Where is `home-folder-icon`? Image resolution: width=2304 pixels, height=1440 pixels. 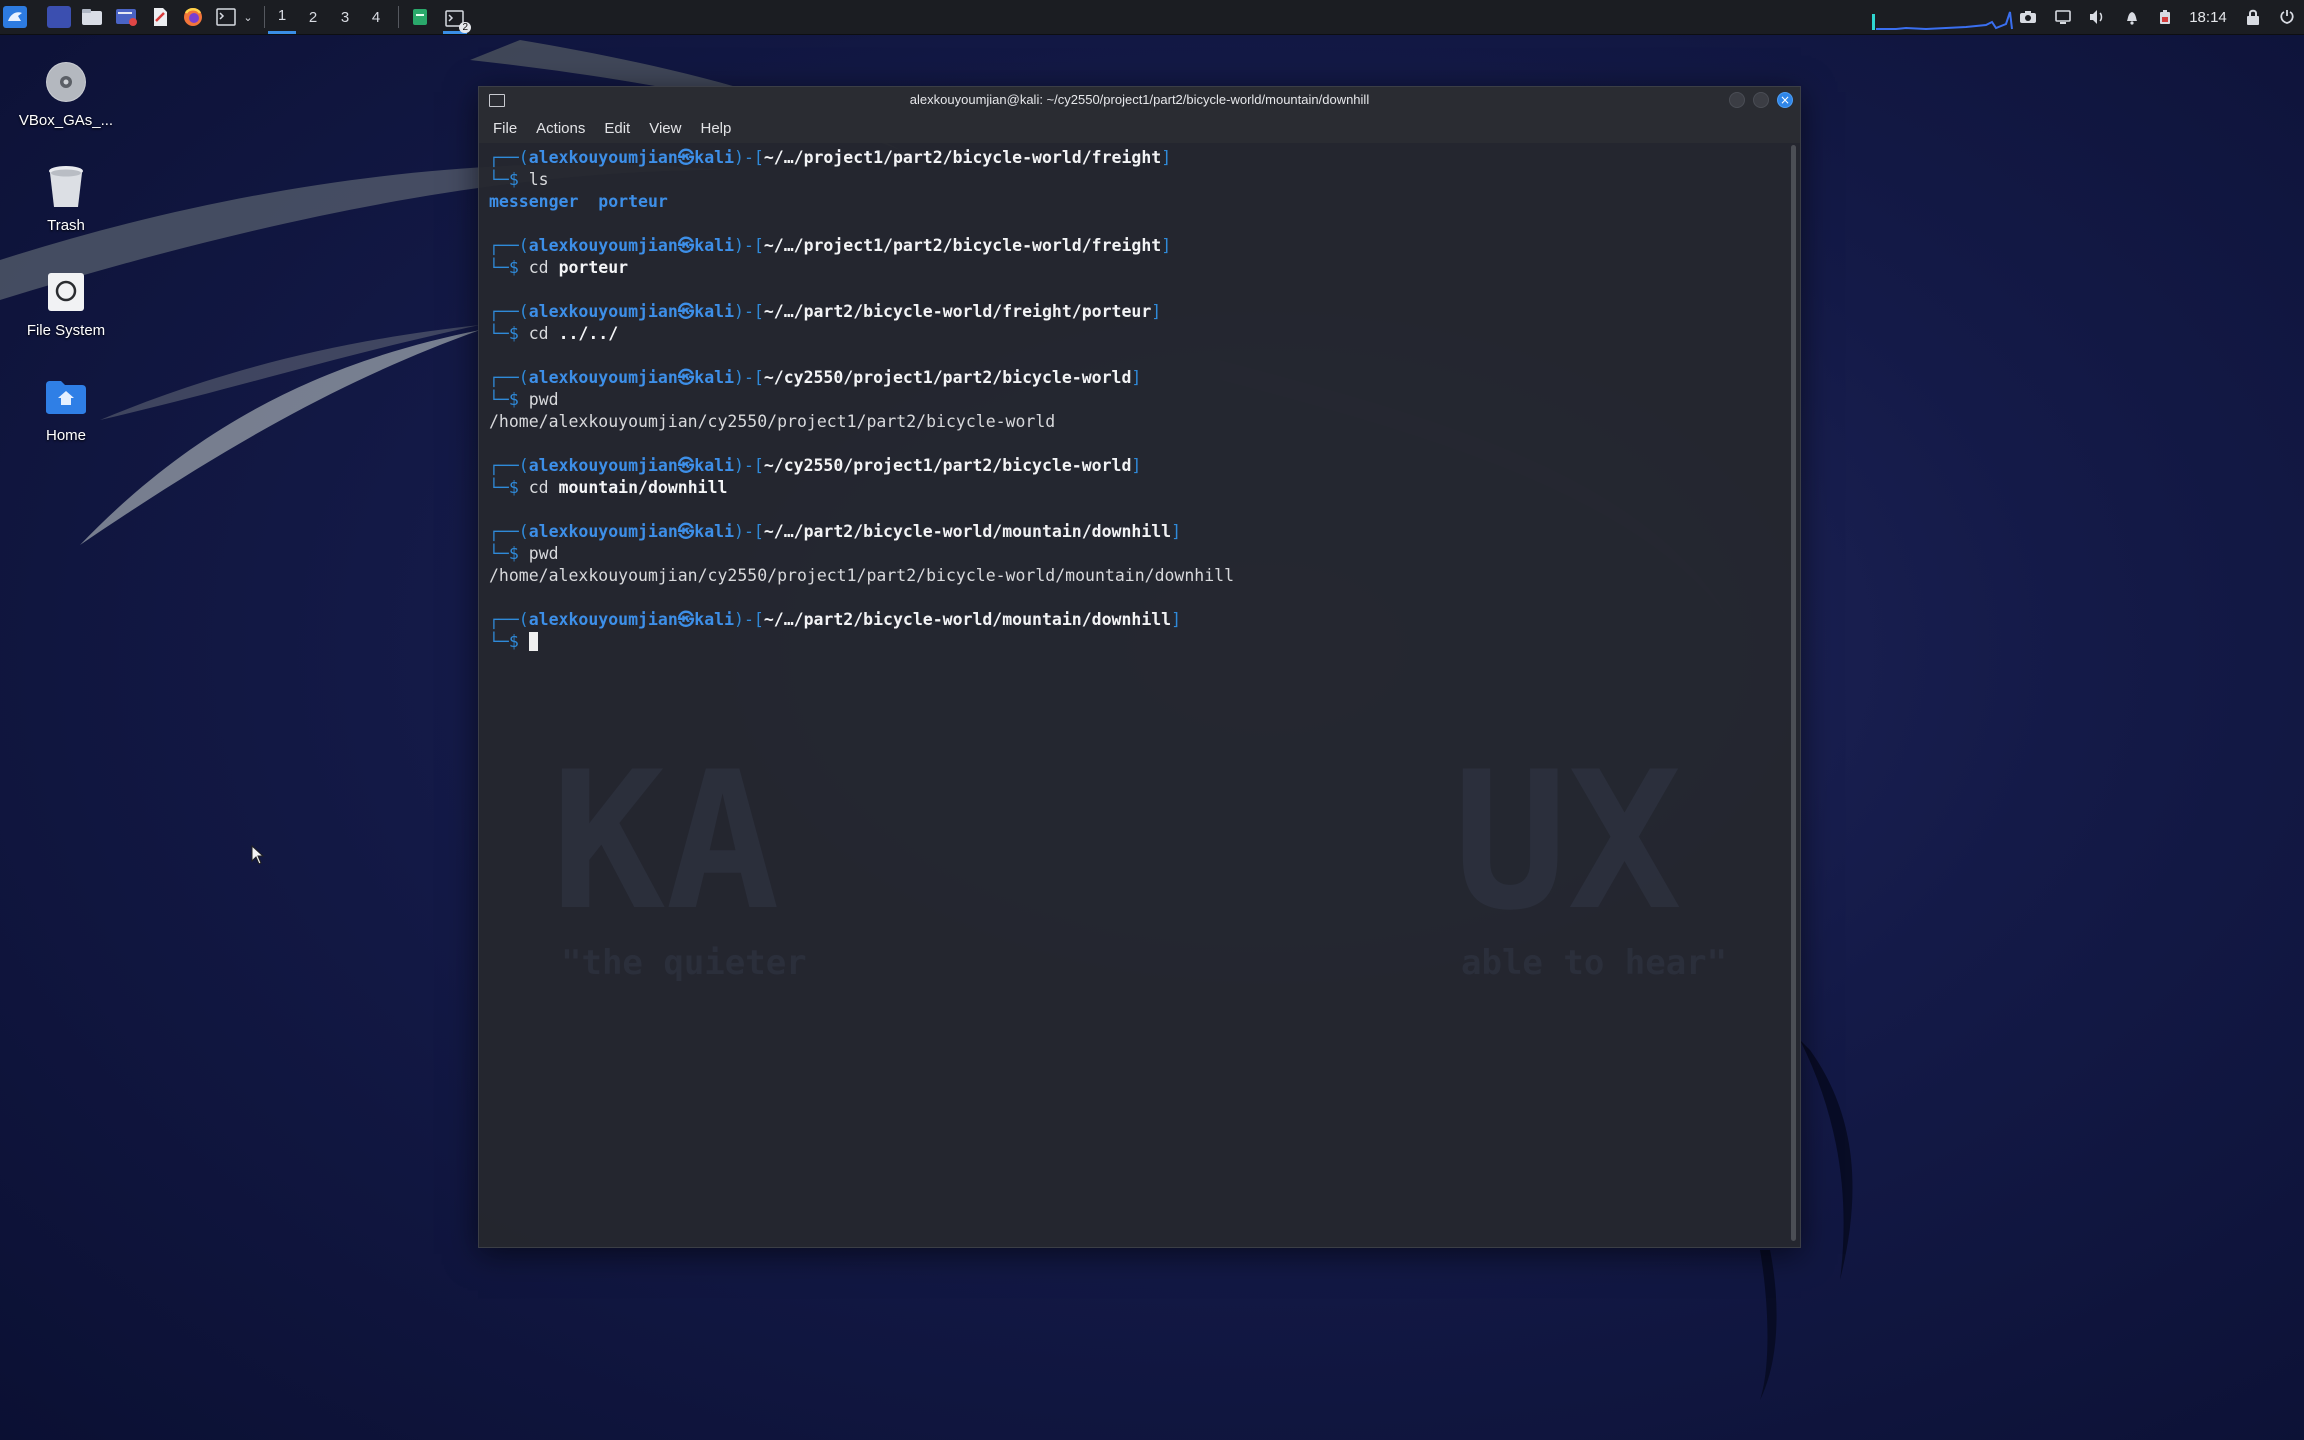
home-folder-icon is located at coordinates (66, 397).